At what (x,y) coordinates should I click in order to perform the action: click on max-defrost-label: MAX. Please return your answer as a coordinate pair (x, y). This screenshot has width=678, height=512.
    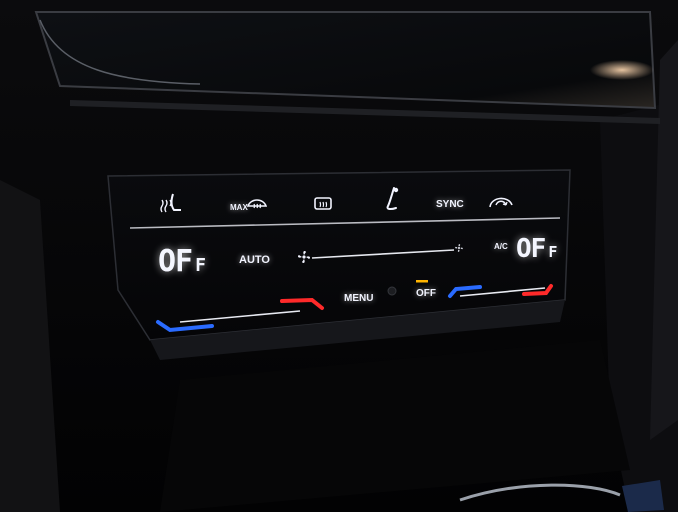
    Looking at the image, I should click on (239, 207).